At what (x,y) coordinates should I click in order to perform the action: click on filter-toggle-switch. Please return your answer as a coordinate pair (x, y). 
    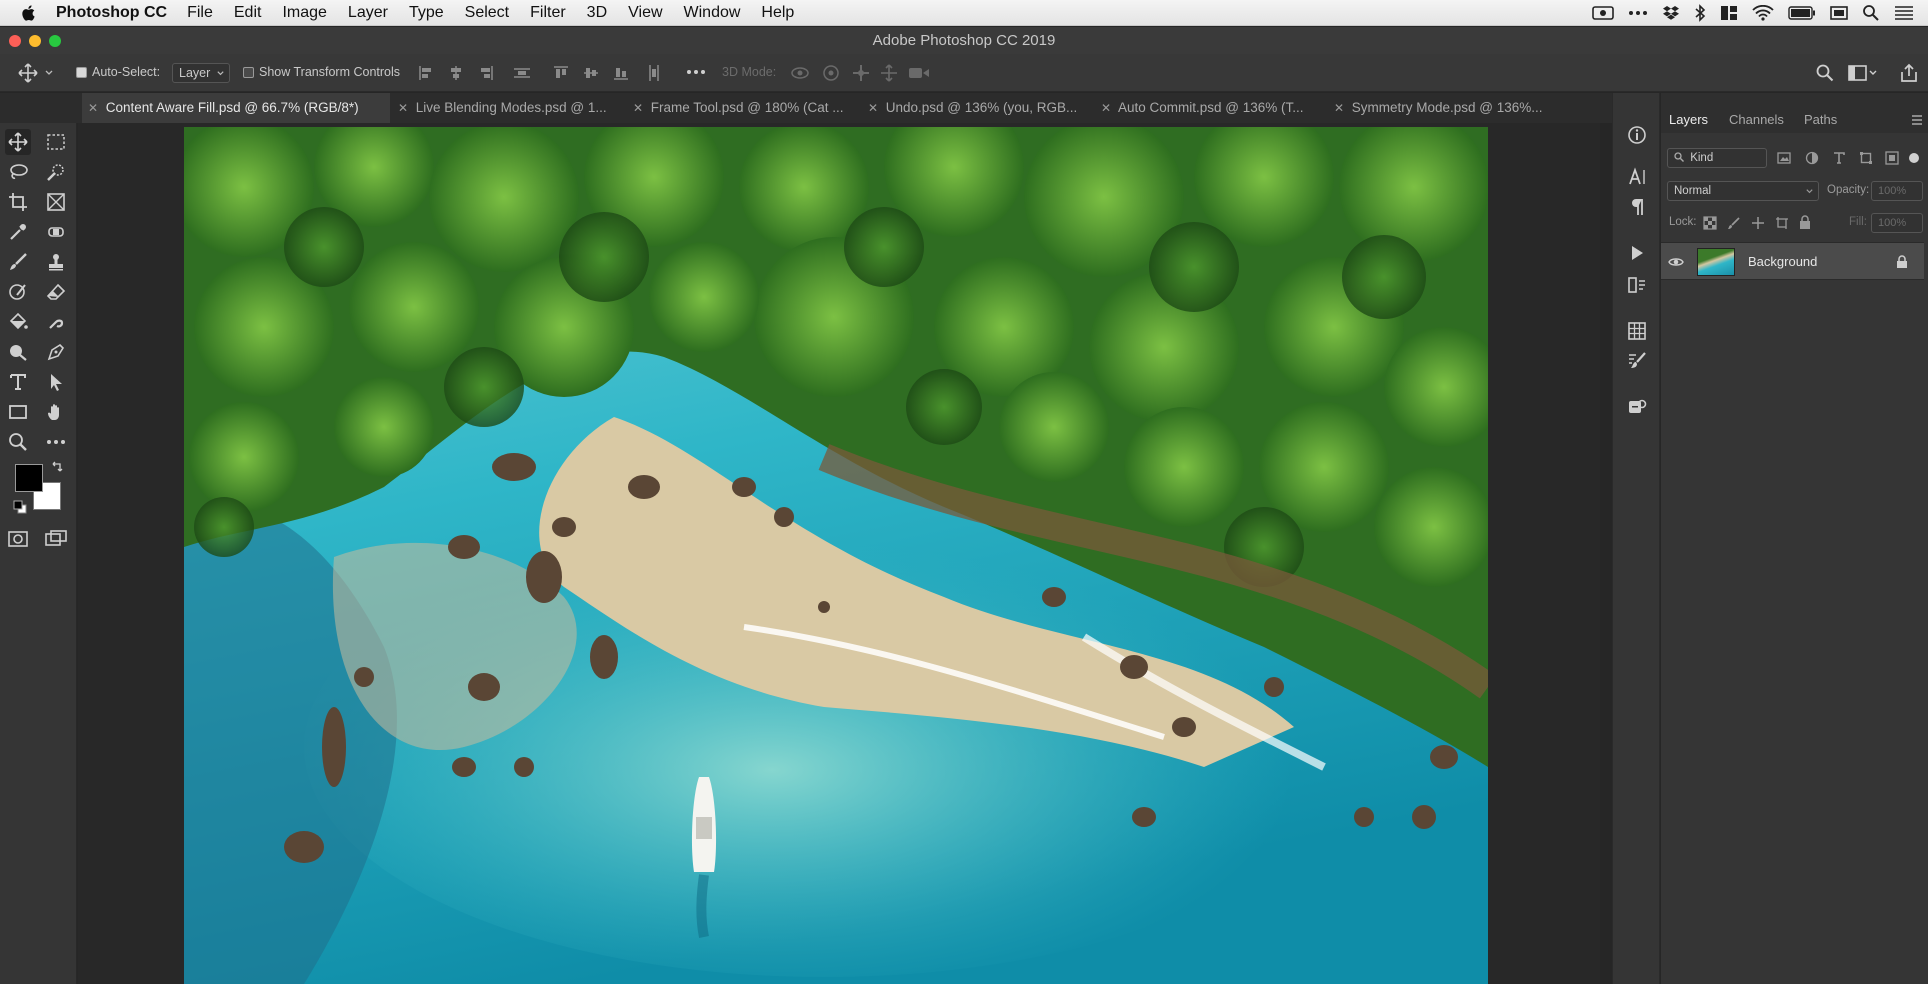
    Looking at the image, I should click on (1914, 158).